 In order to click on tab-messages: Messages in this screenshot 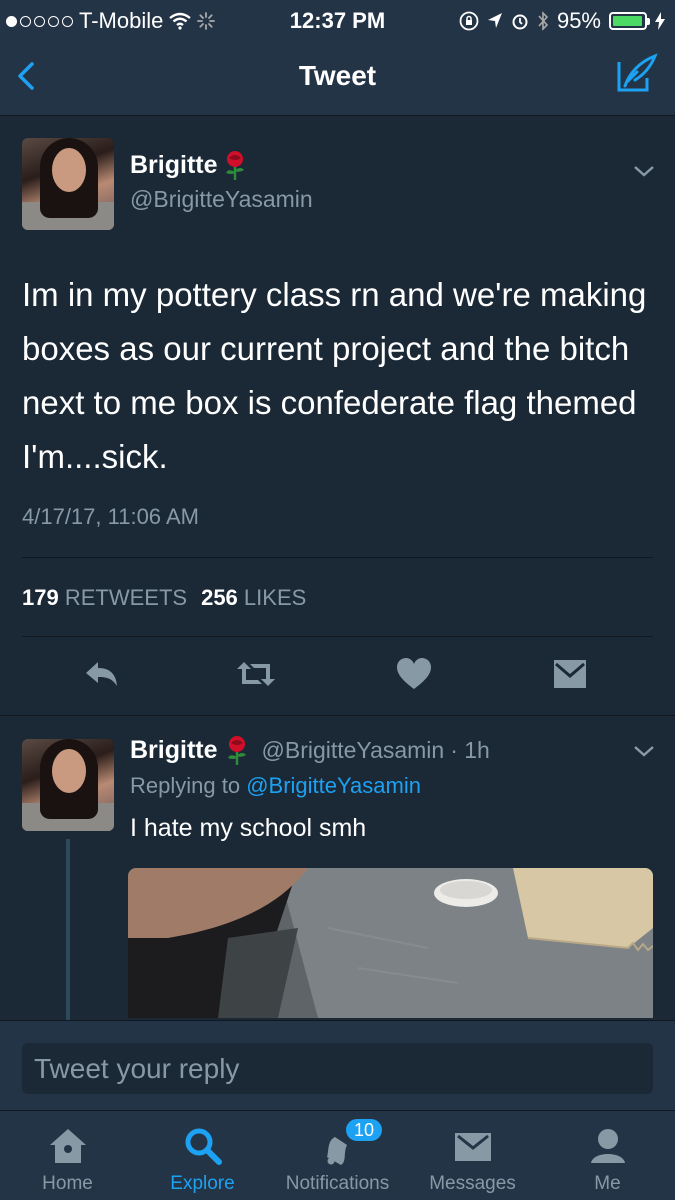, I will do `click(472, 1155)`.